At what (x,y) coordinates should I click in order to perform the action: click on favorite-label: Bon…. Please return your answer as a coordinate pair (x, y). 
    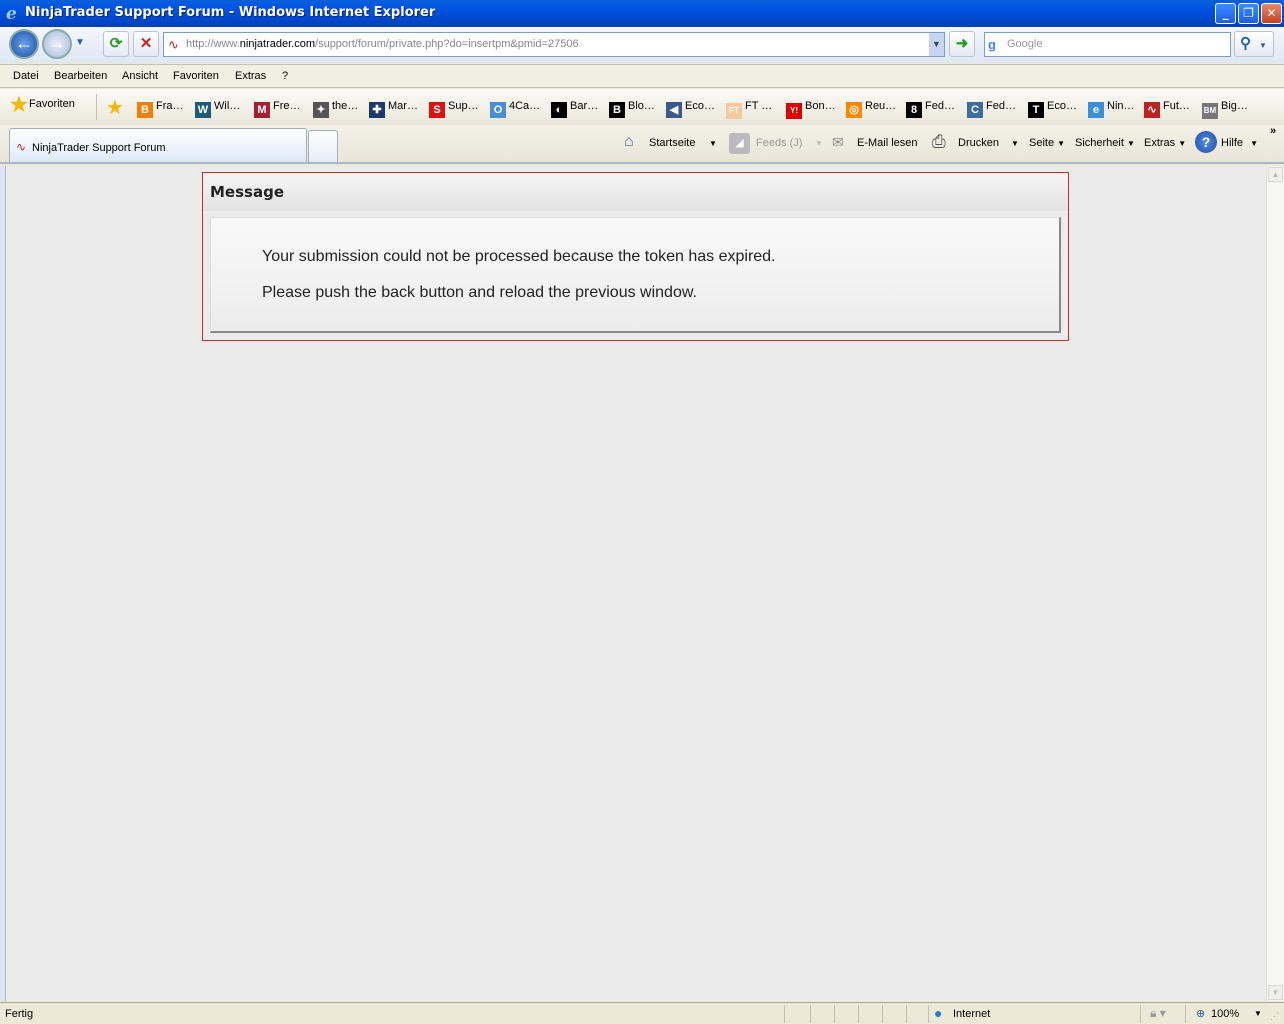
    Looking at the image, I should click on (820, 106).